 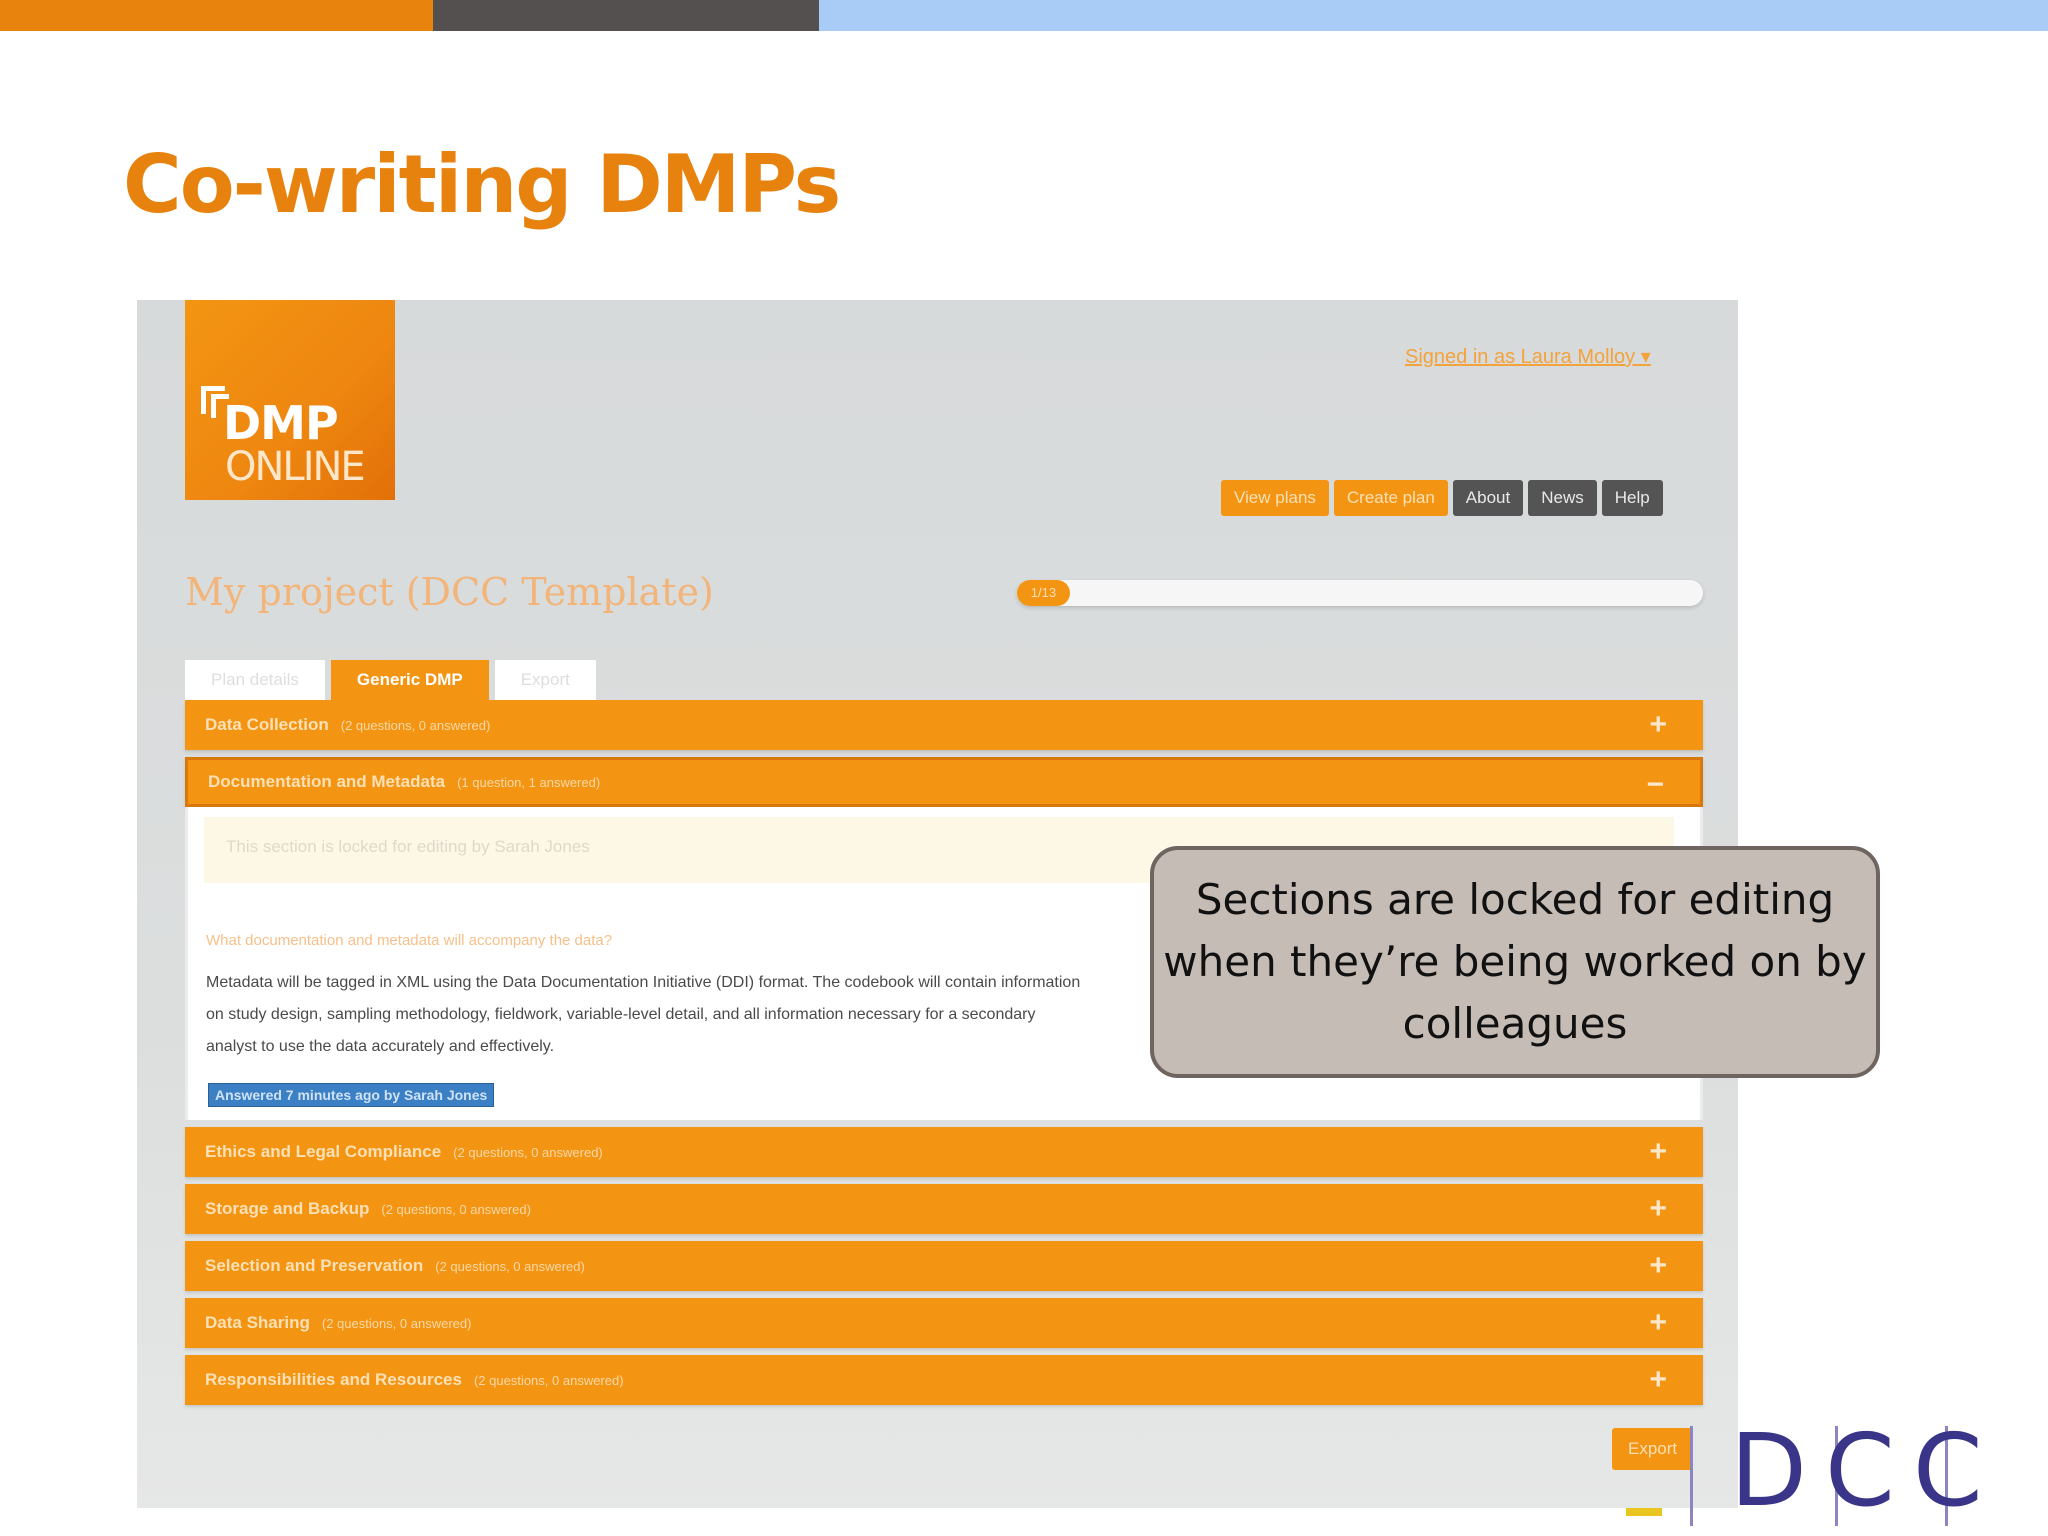 I want to click on answer-progress-bar: 1/13, so click(x=1360, y=593).